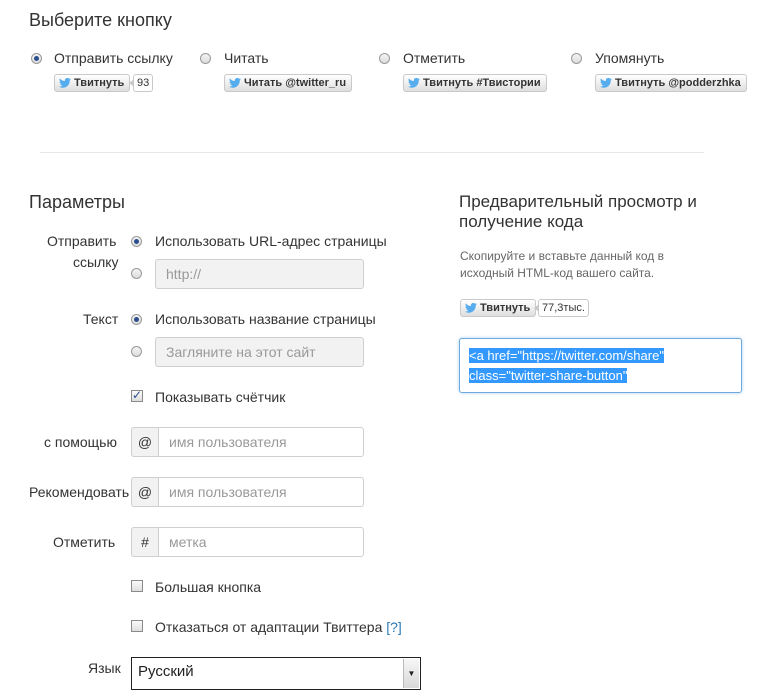 This screenshot has height=698, width=759. What do you see at coordinates (411, 673) in the screenshot?
I see `dropdown-arrow-icon: ▼` at bounding box center [411, 673].